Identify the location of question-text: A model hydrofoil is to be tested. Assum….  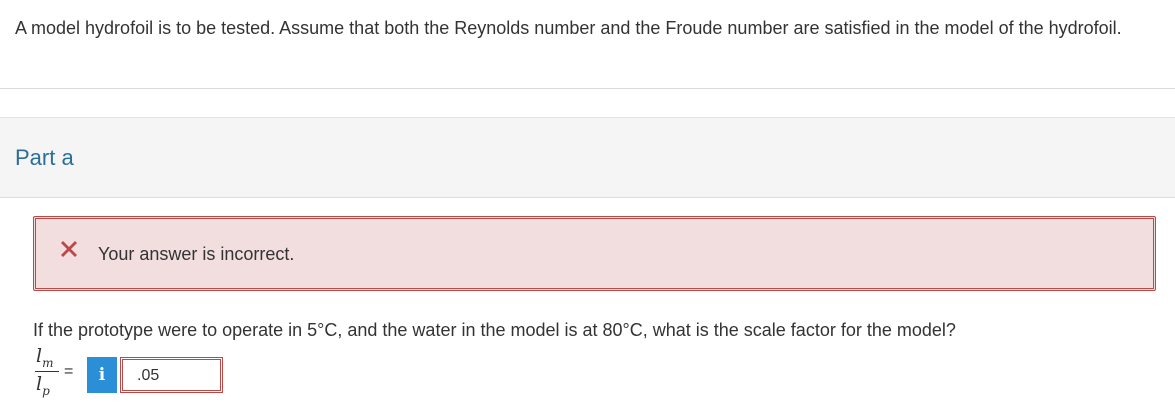
(568, 28).